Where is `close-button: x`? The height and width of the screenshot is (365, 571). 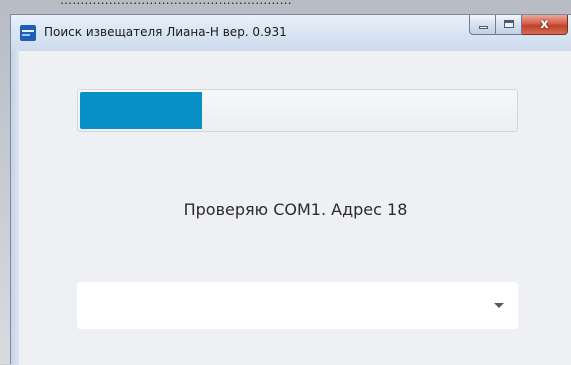 close-button: x is located at coordinates (545, 25).